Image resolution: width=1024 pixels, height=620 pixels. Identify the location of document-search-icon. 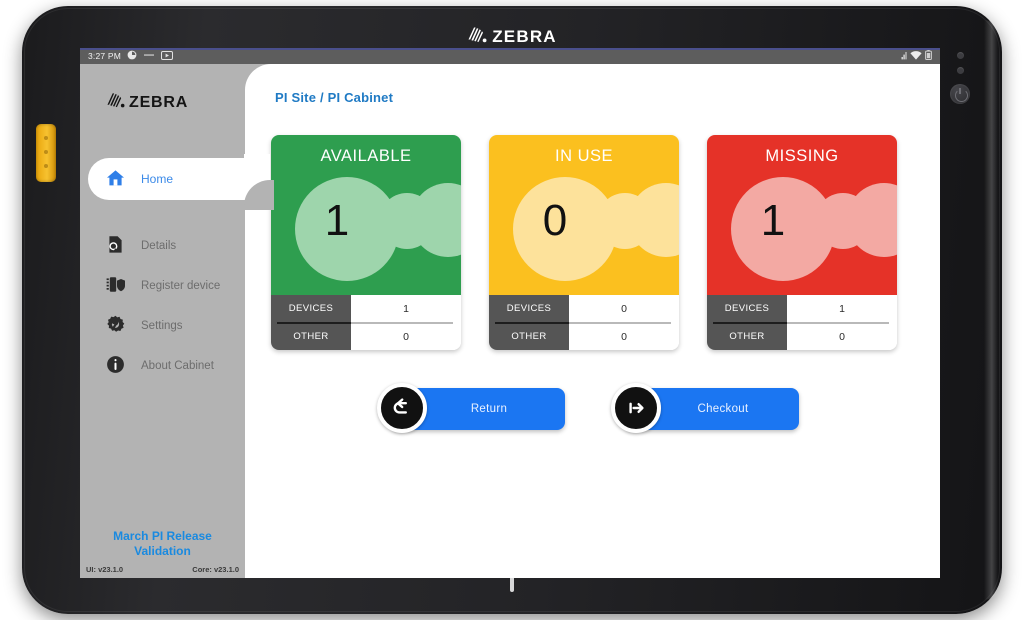
(115, 246).